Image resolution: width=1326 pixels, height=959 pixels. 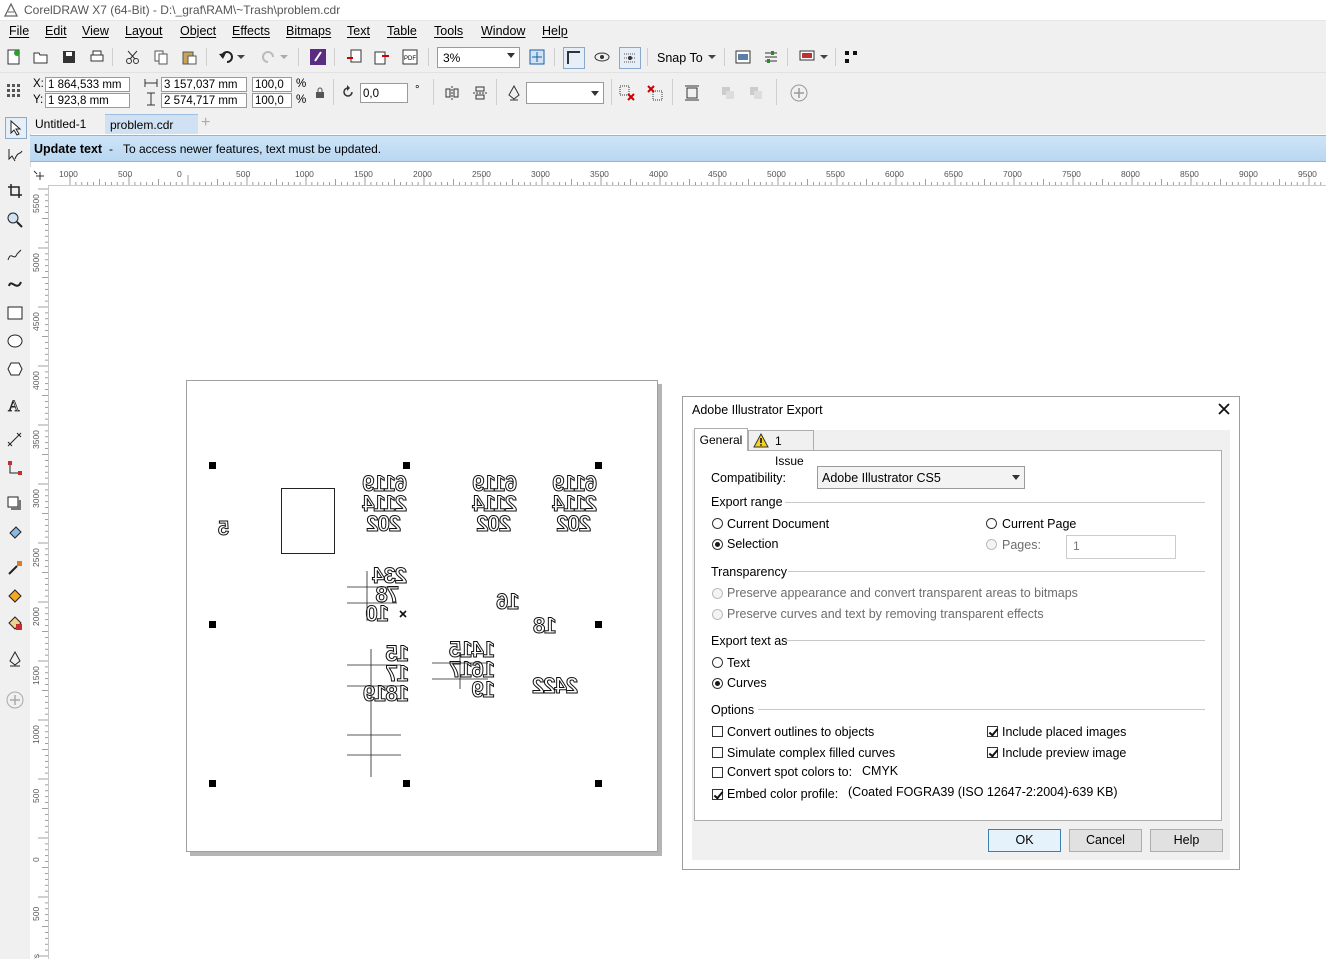 I want to click on full-screen-preview-icon, so click(x=602, y=57).